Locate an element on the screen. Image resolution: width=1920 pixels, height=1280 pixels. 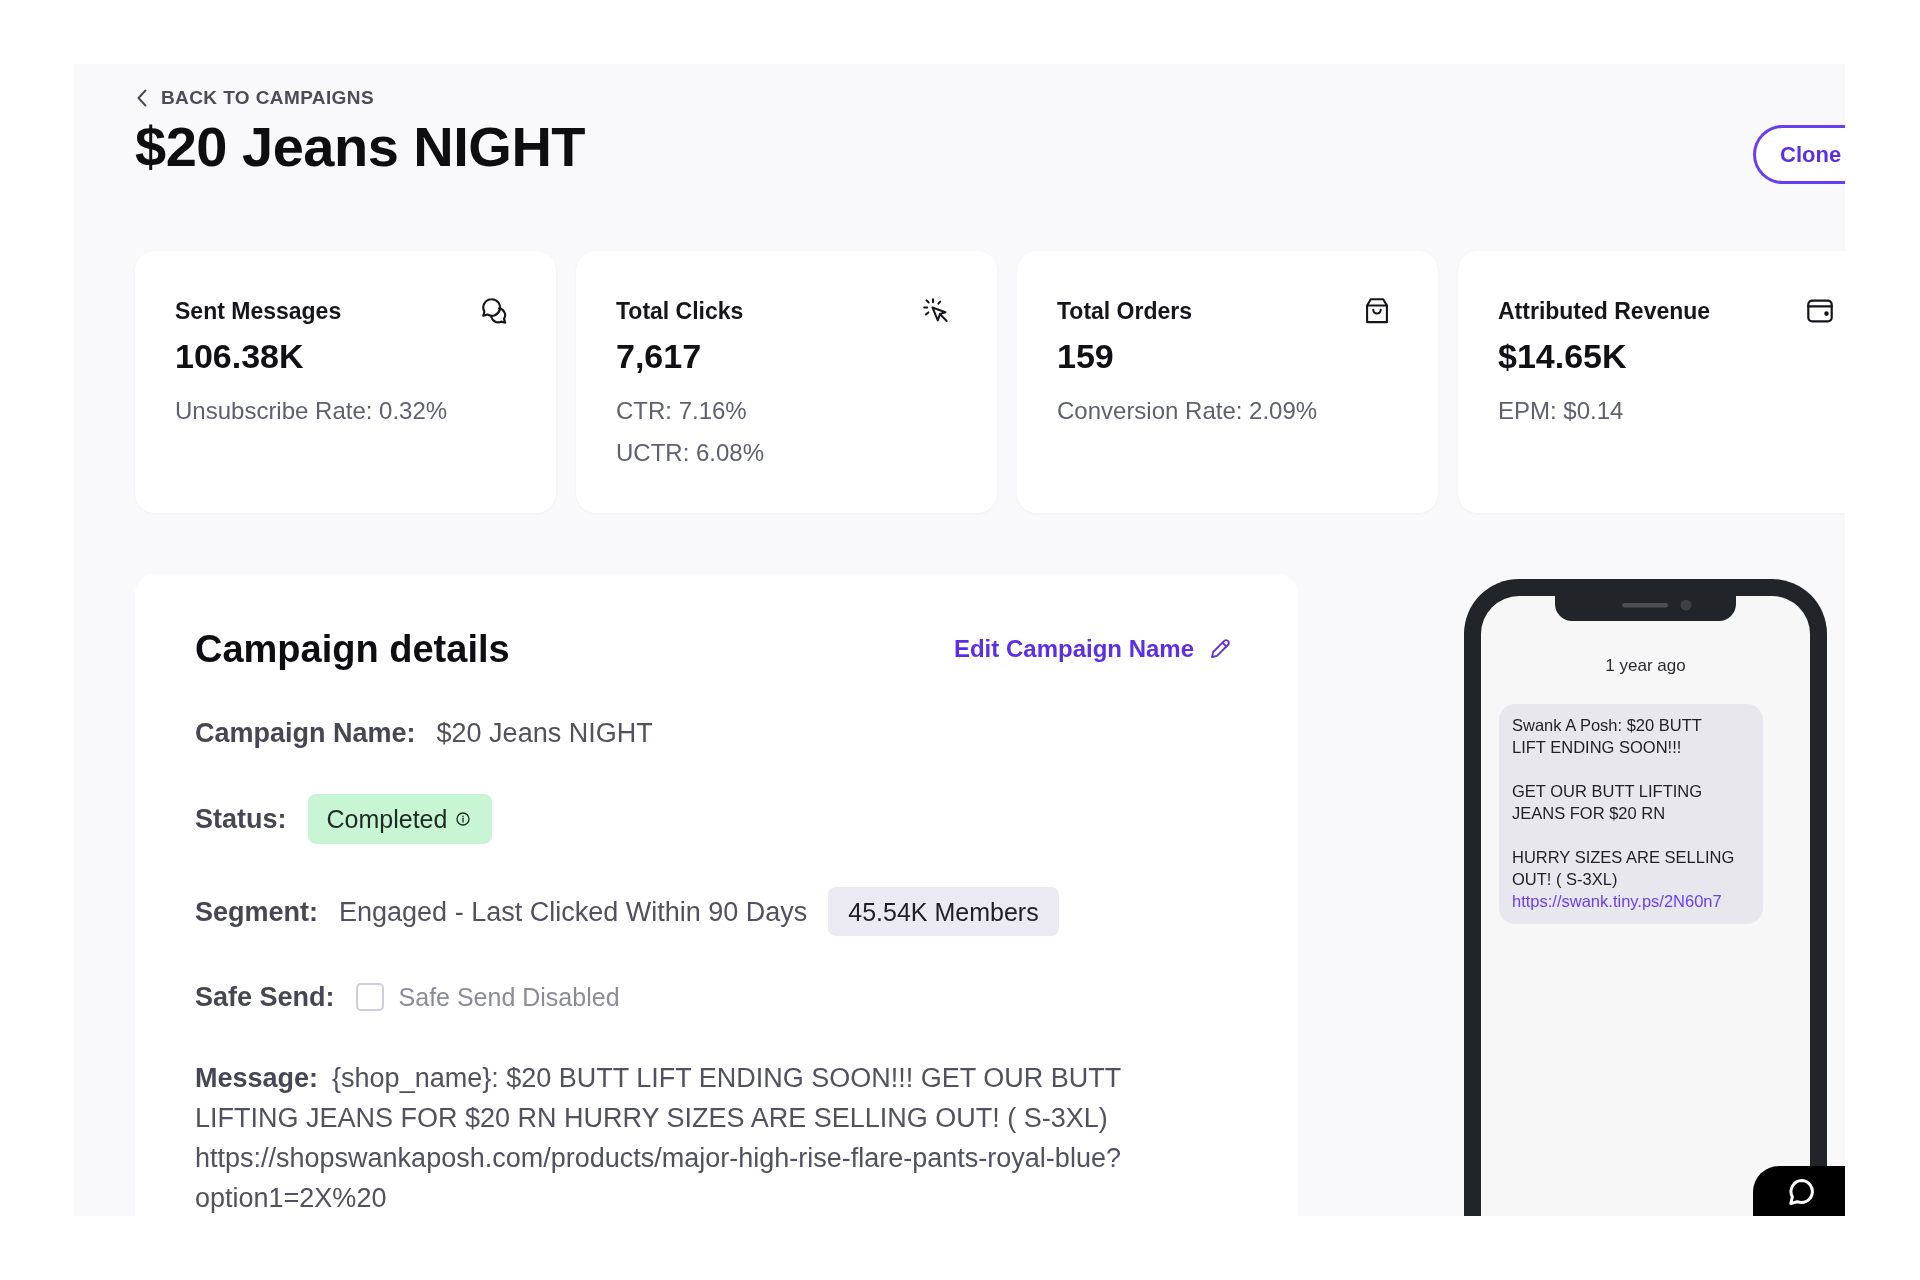
stat-detail: Conversion Rate: 2.09% is located at coordinates (1187, 411).